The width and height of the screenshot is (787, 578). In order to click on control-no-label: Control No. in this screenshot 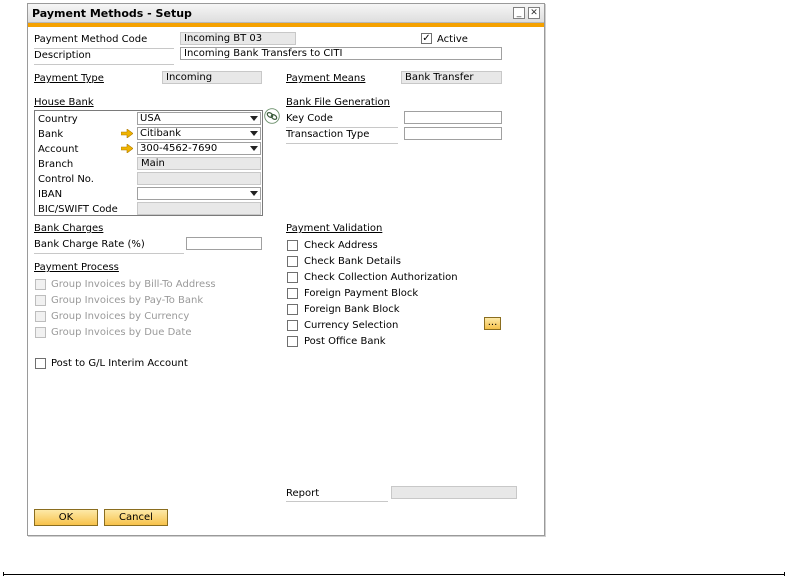, I will do `click(66, 179)`.